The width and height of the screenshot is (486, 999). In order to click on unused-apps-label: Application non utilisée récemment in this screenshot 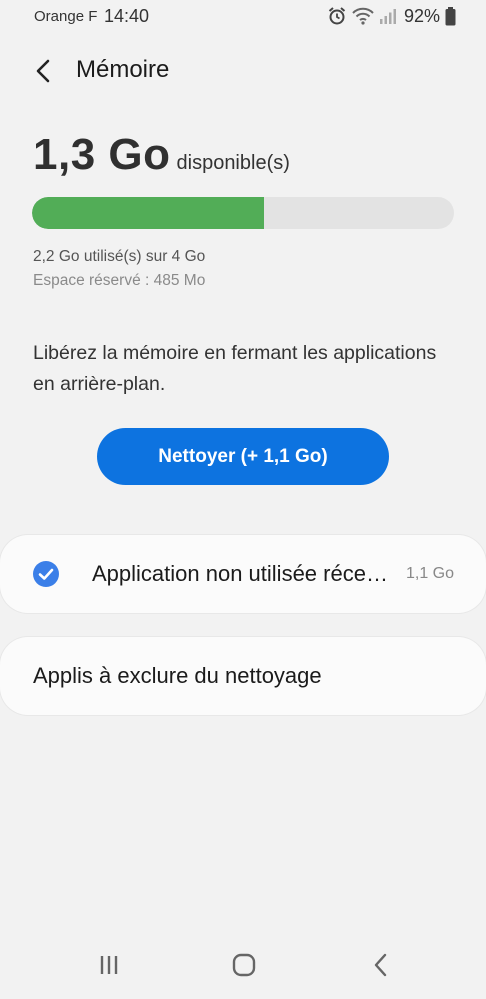, I will do `click(246, 573)`.